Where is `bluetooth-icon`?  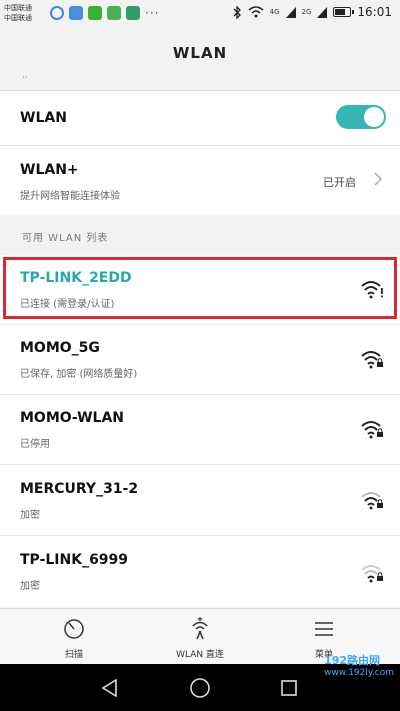 bluetooth-icon is located at coordinates (237, 12).